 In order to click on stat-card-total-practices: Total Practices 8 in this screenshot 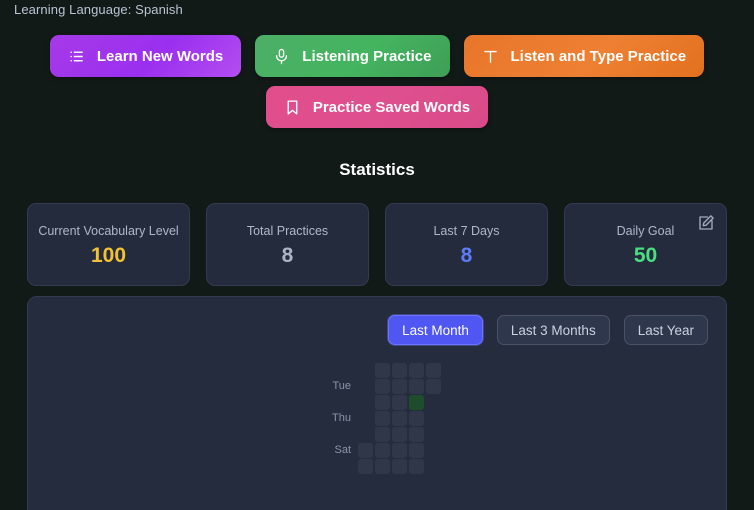, I will do `click(287, 244)`.